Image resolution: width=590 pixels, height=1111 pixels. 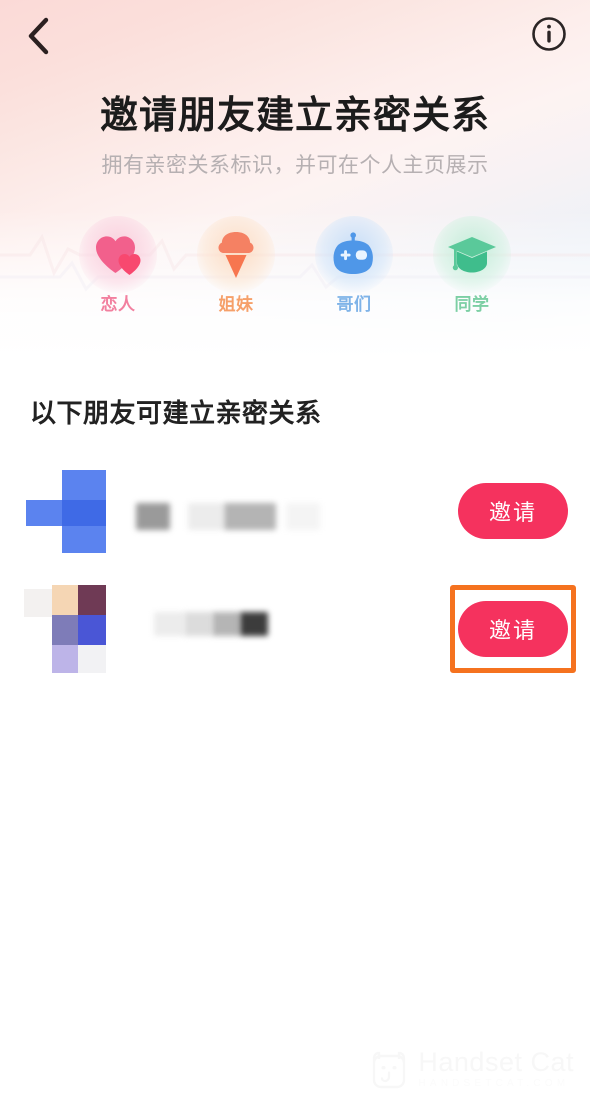 I want to click on watermark-domain: HANDSETCAT.COM, so click(x=494, y=1083).